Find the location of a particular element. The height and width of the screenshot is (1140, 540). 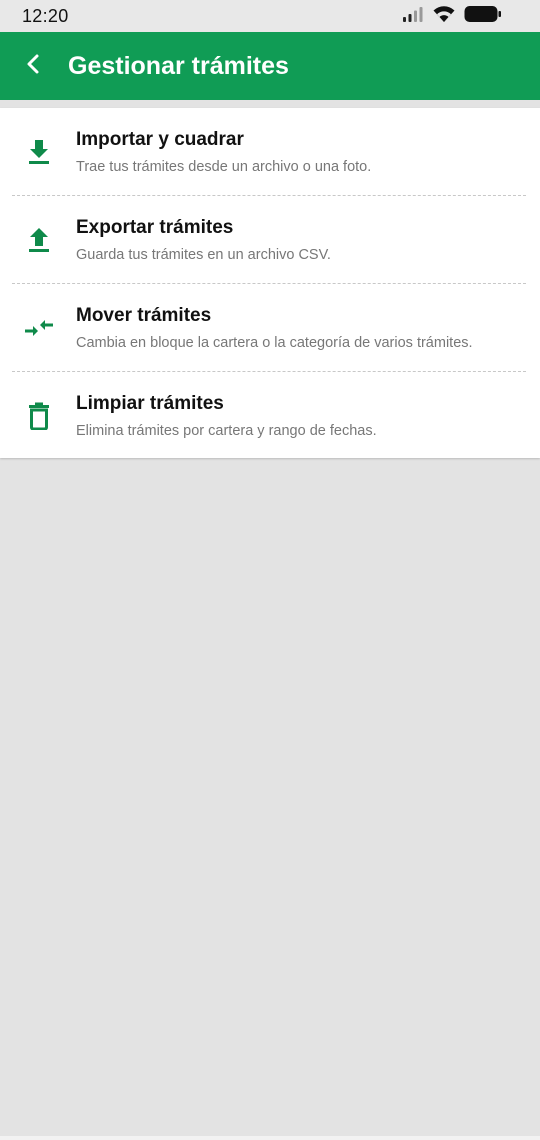

menu-item-title: Limpiar trámites is located at coordinates (150, 403).